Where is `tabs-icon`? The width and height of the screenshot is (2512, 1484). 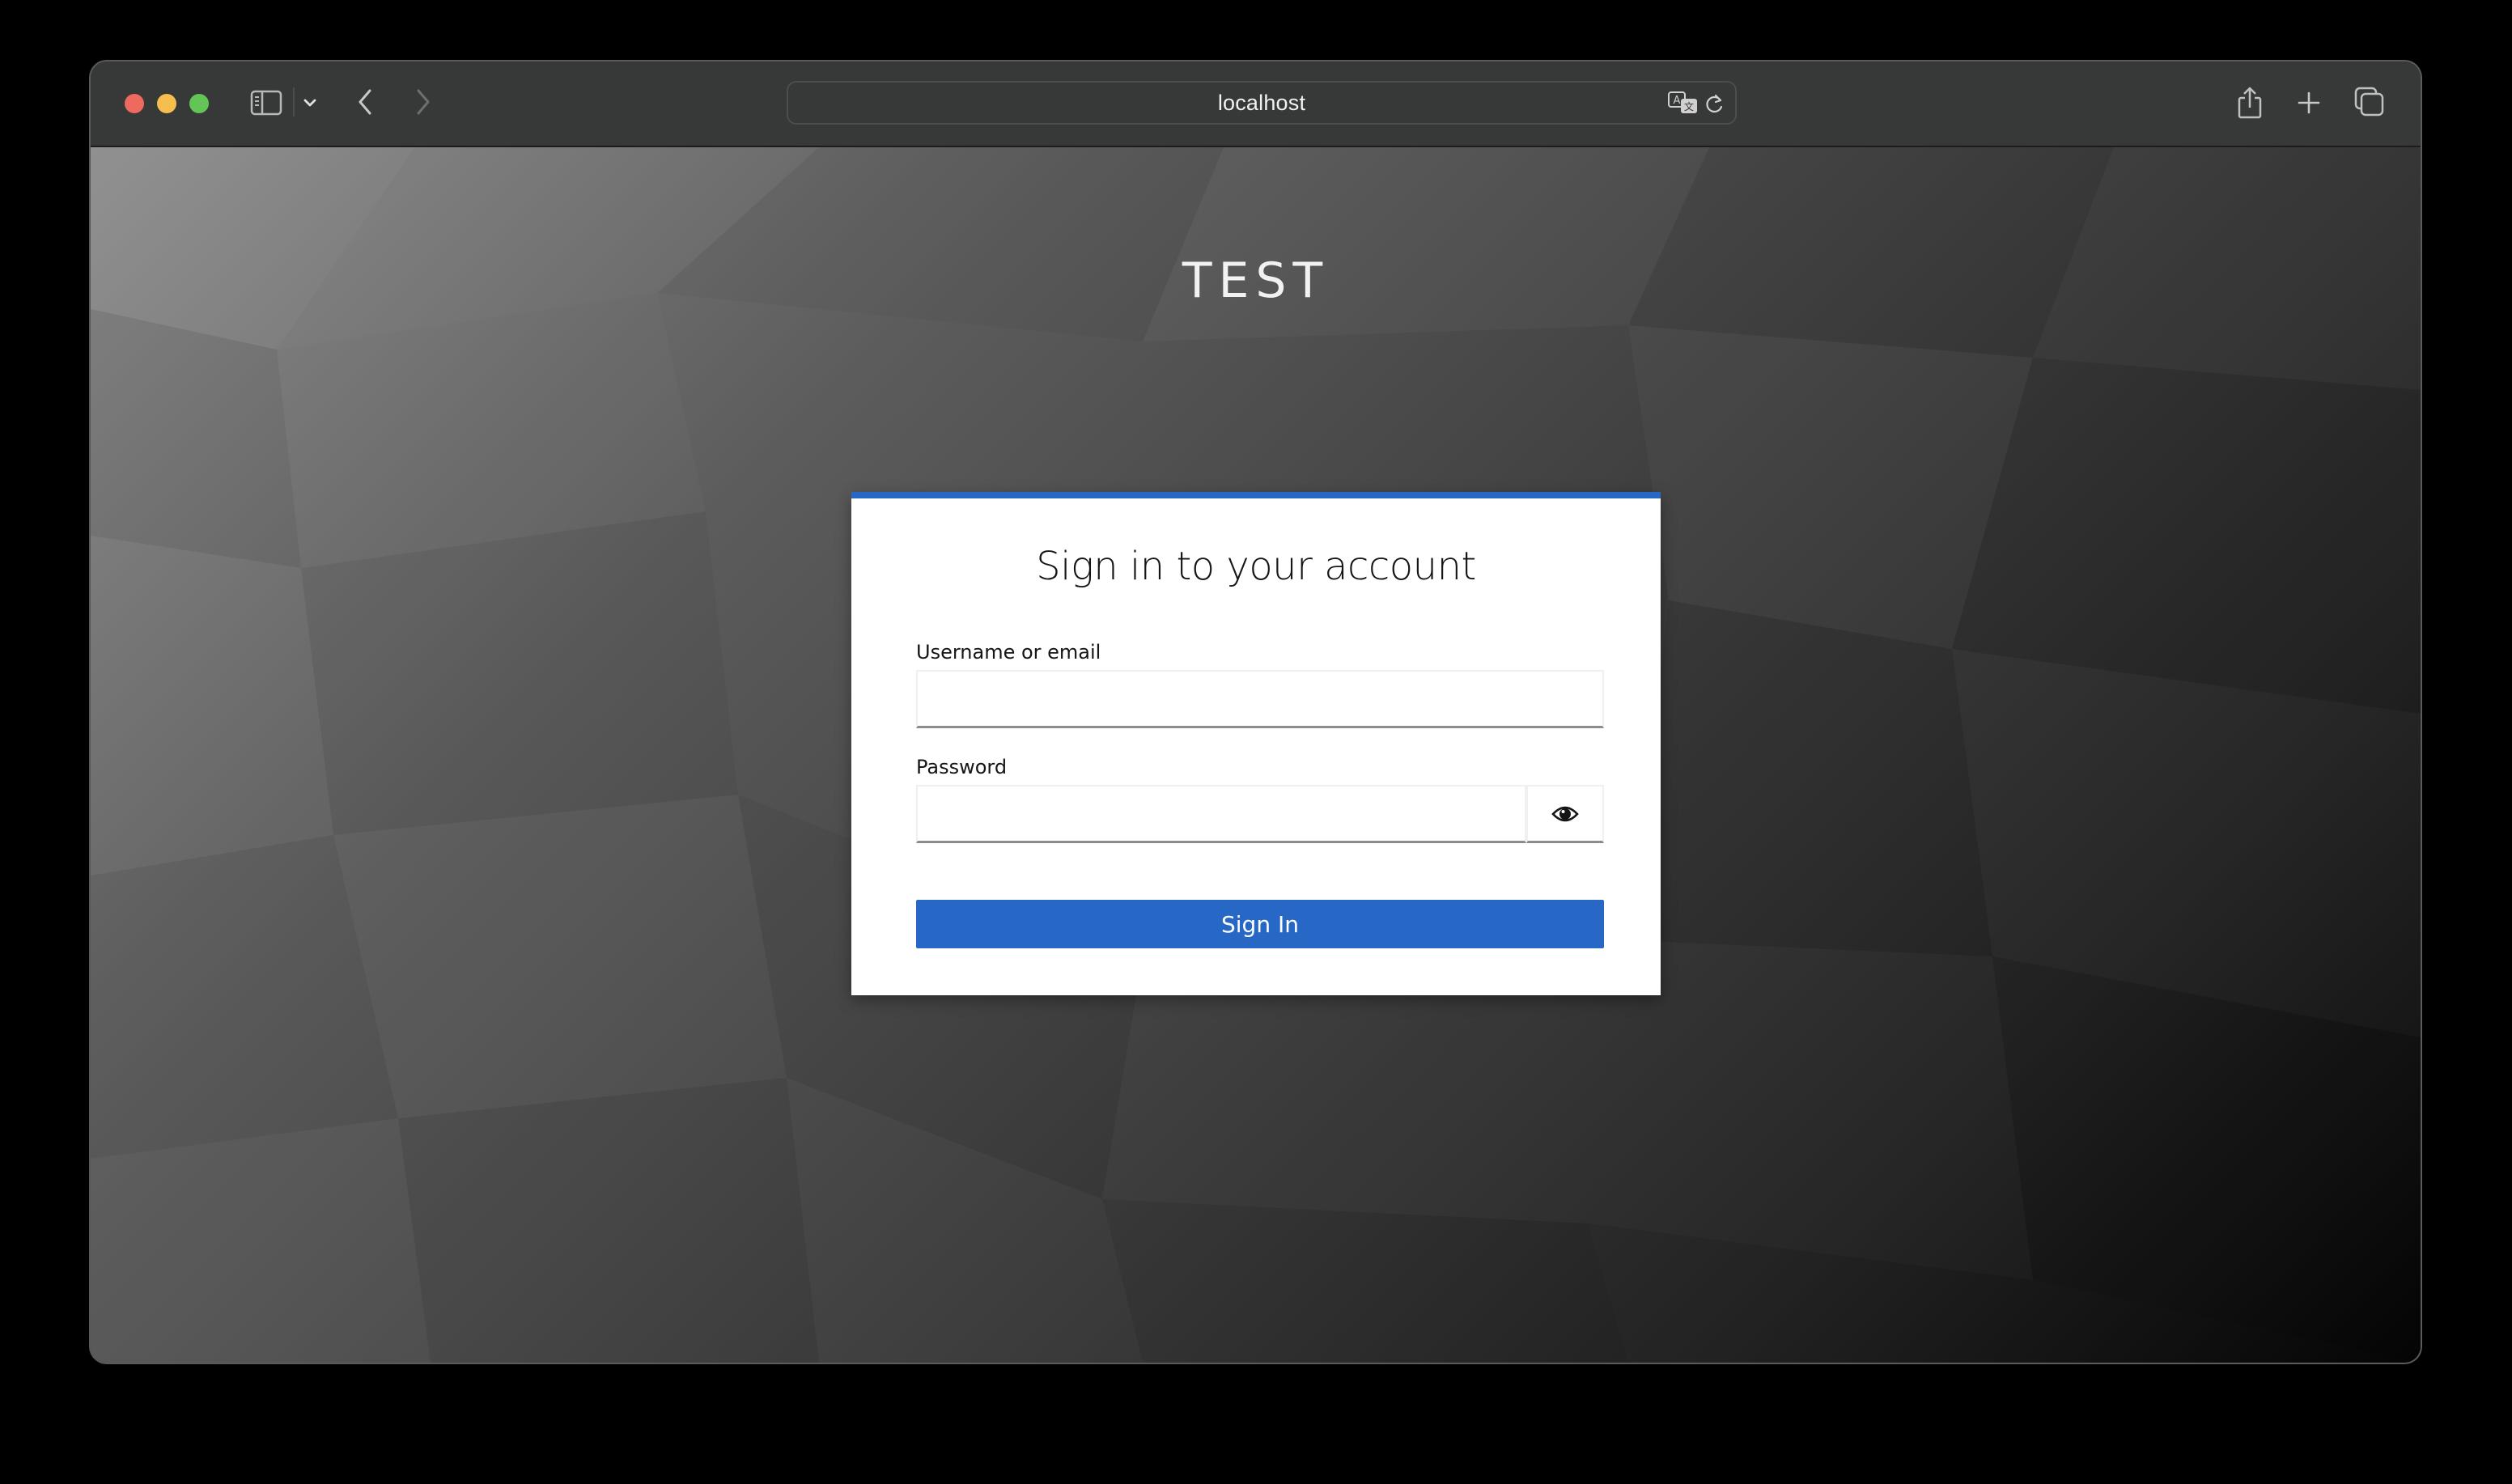 tabs-icon is located at coordinates (2369, 102).